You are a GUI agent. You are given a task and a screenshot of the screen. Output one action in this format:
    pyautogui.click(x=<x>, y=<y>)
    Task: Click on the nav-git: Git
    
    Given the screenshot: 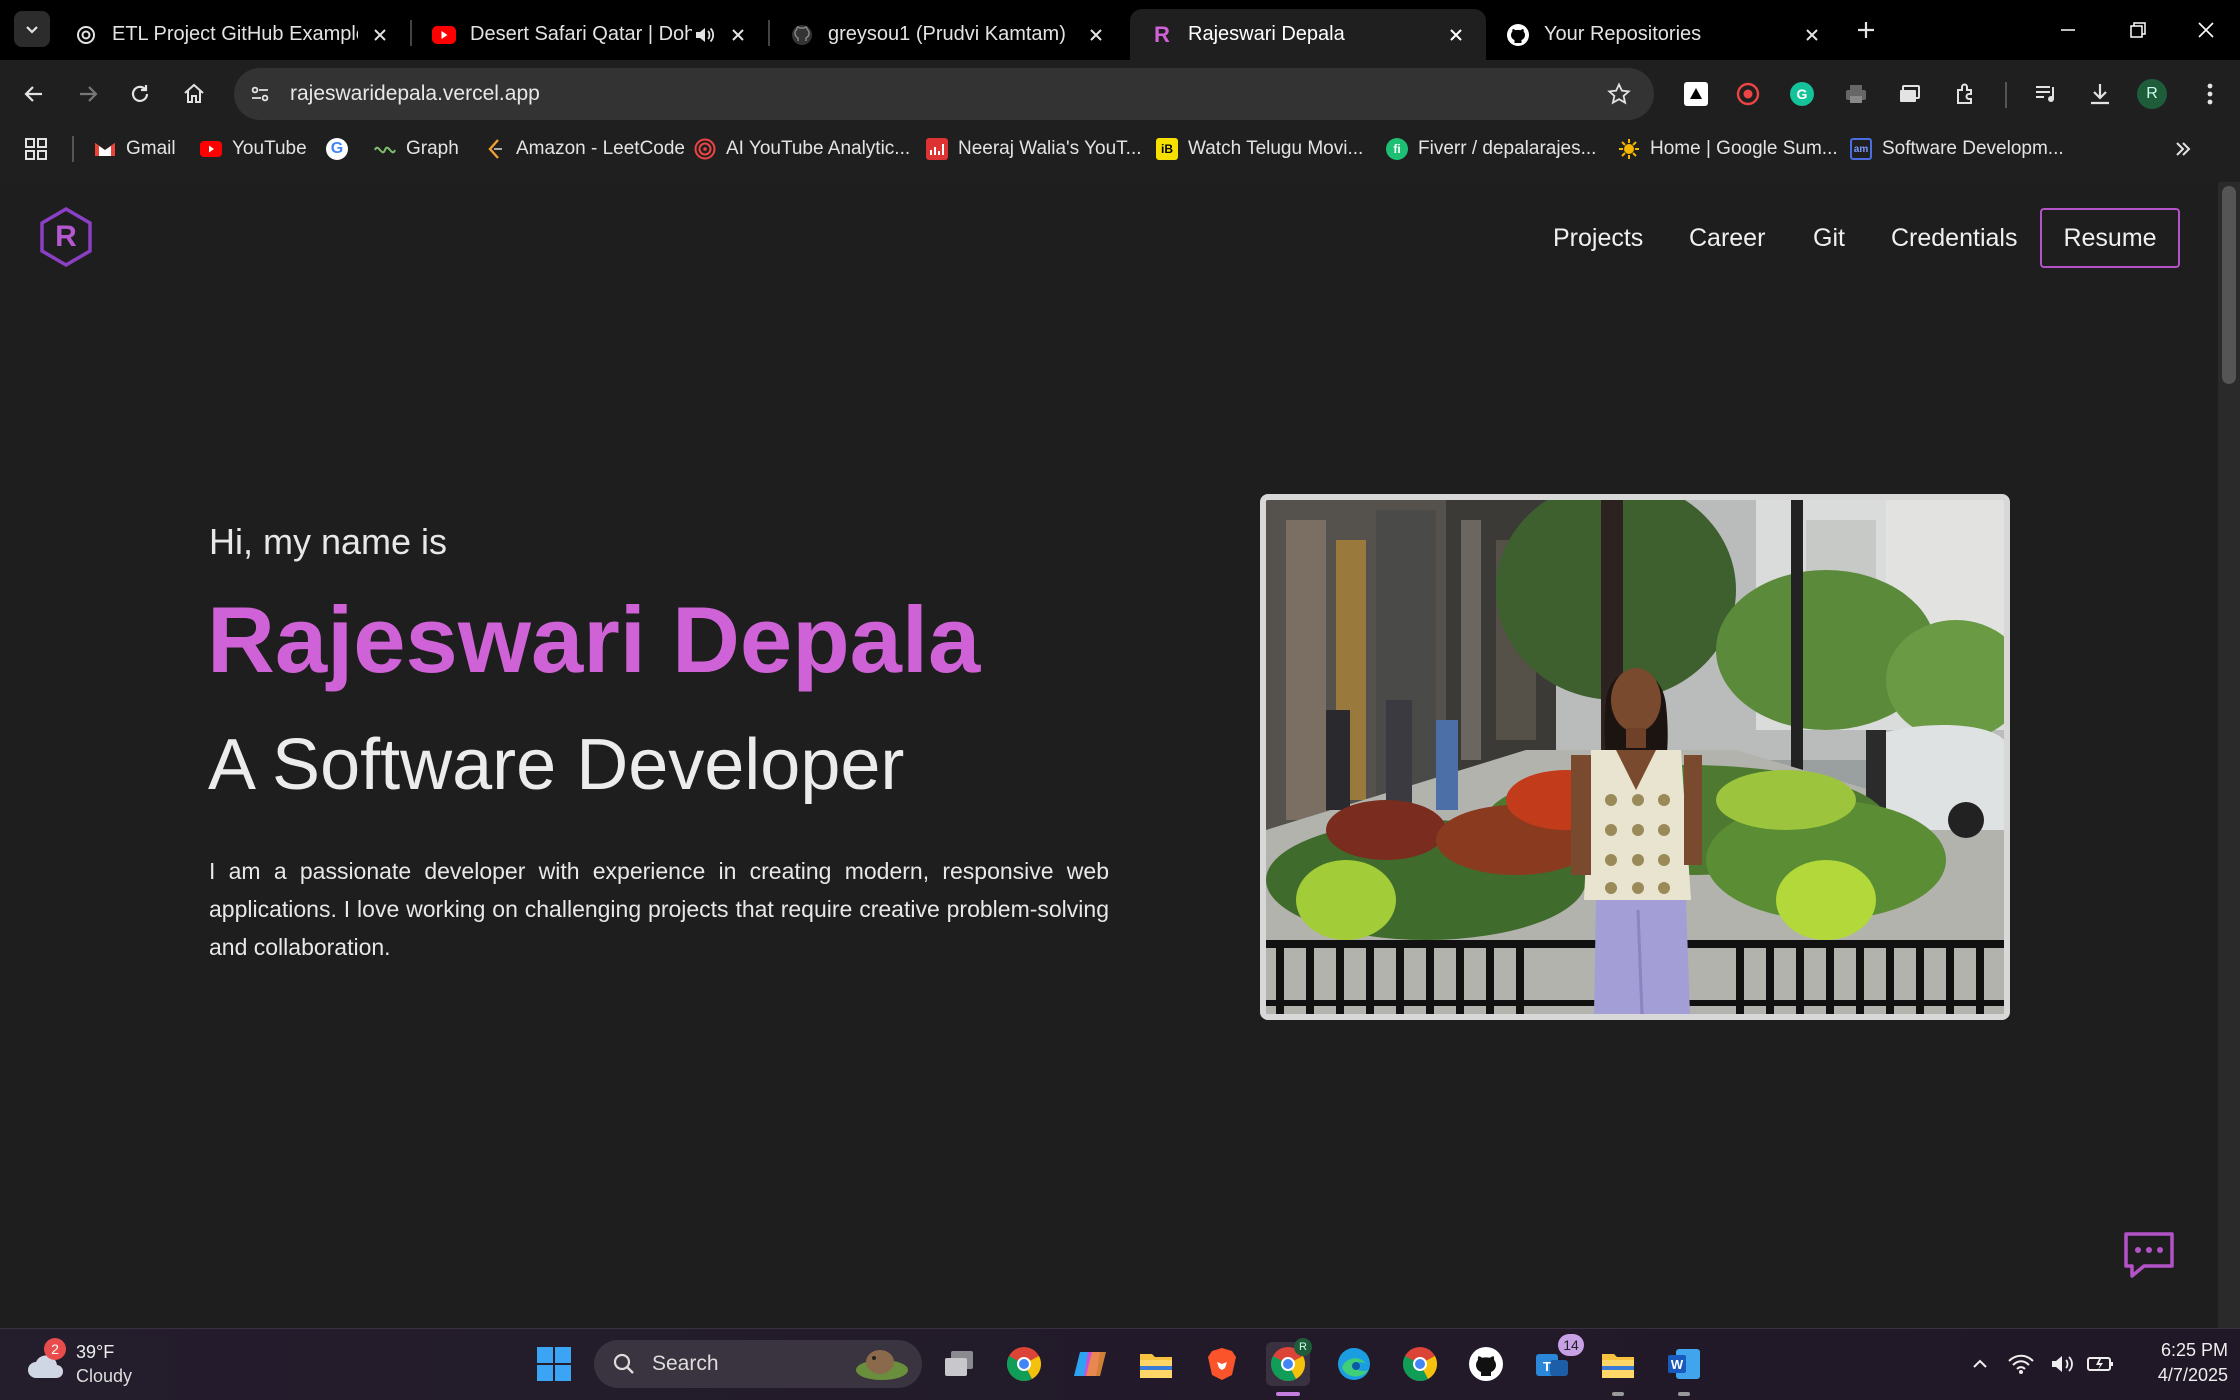 What is the action you would take?
    pyautogui.click(x=1829, y=238)
    